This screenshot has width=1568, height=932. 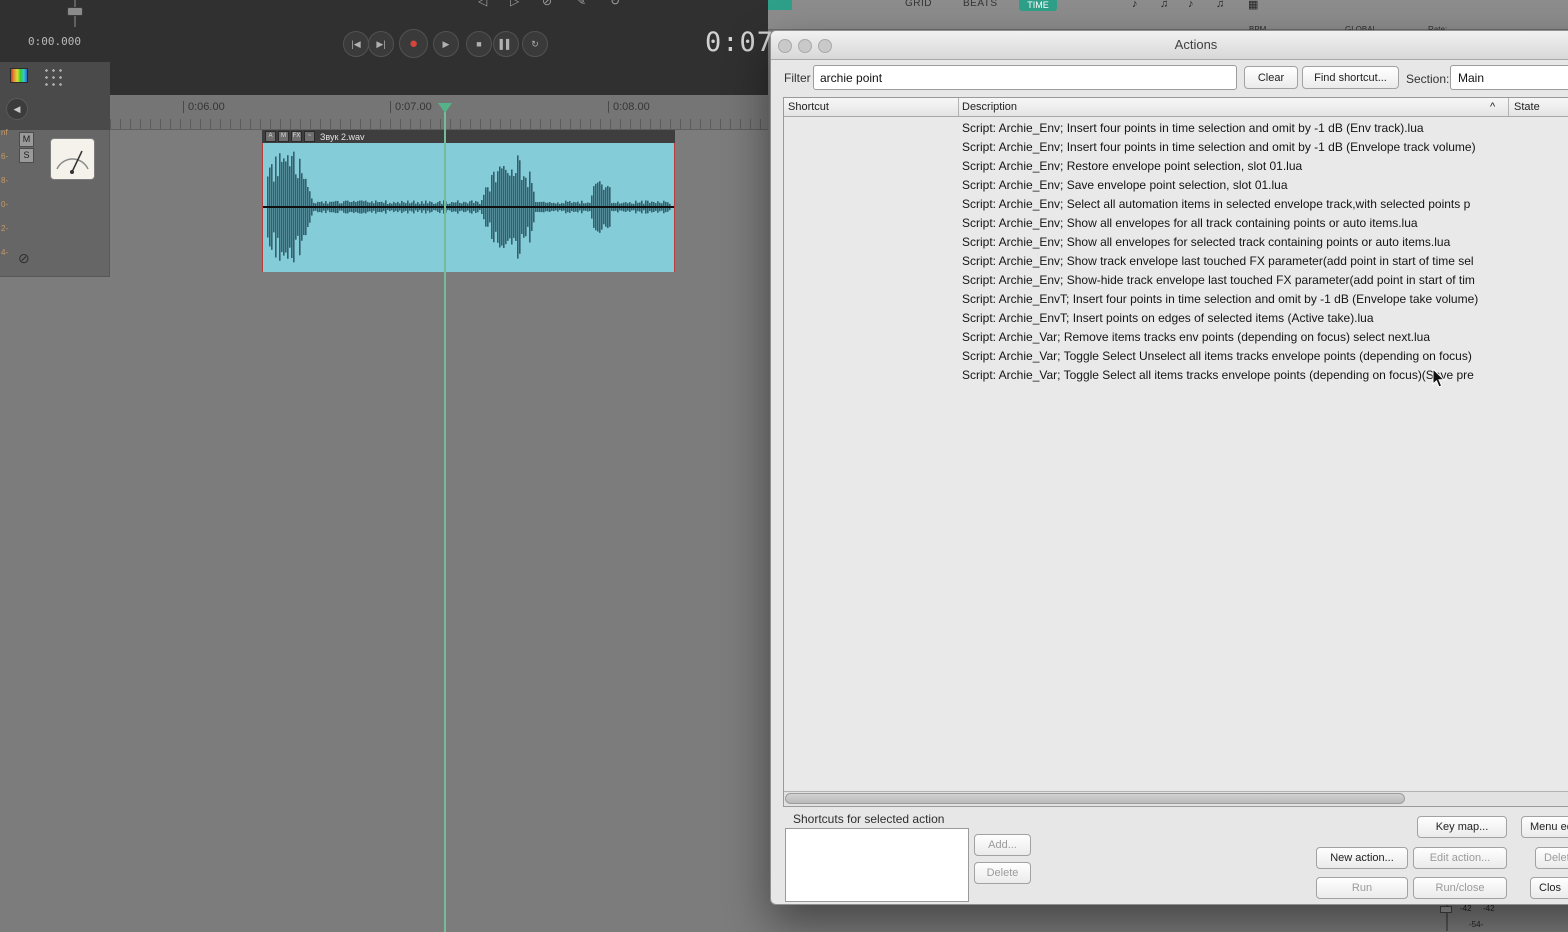 I want to click on pause-button: ▌▌, so click(x=506, y=44).